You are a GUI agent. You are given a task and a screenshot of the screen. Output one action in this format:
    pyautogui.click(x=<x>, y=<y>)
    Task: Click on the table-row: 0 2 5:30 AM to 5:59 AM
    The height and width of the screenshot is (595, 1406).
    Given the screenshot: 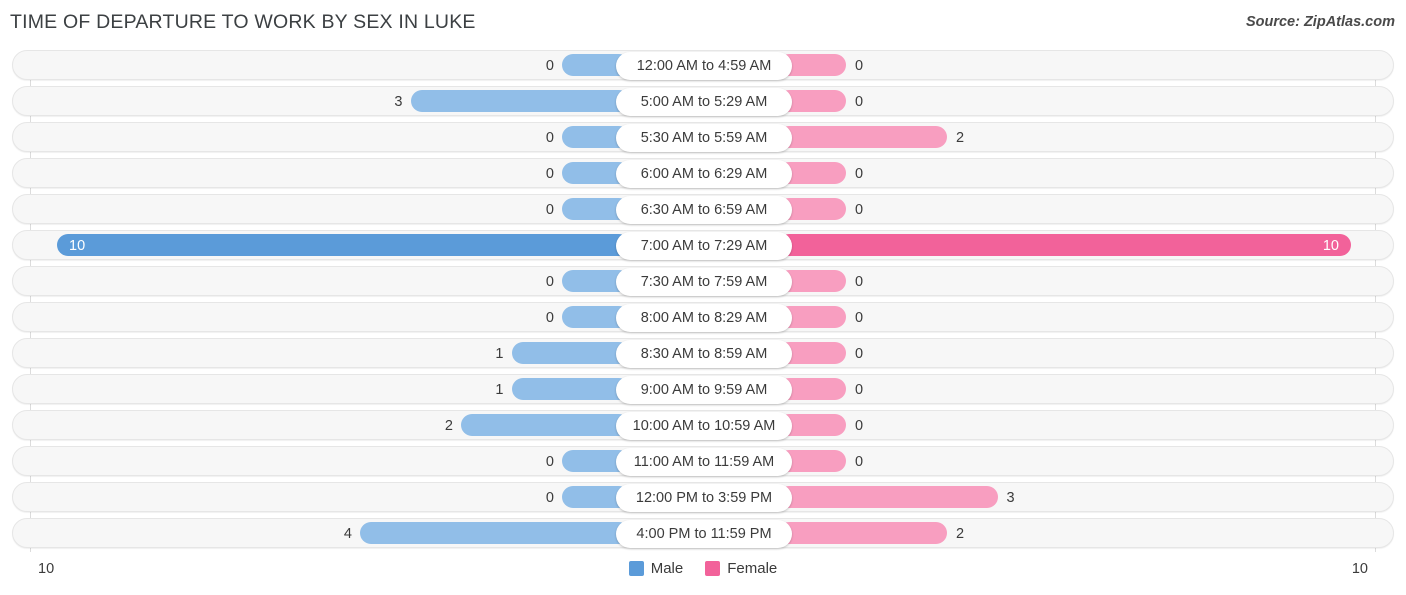 What is the action you would take?
    pyautogui.click(x=703, y=137)
    